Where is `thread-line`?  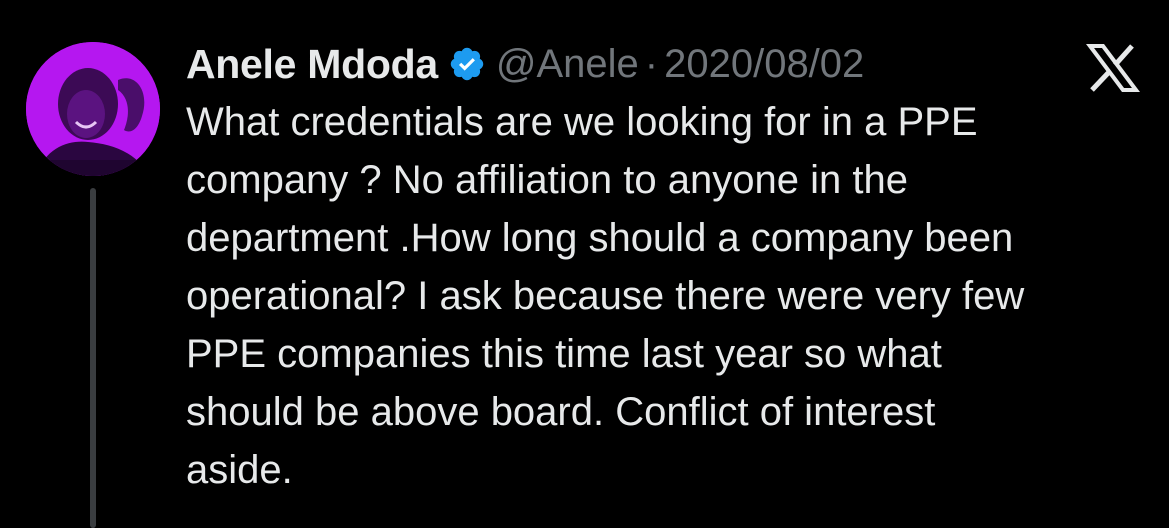
thread-line is located at coordinates (93, 358).